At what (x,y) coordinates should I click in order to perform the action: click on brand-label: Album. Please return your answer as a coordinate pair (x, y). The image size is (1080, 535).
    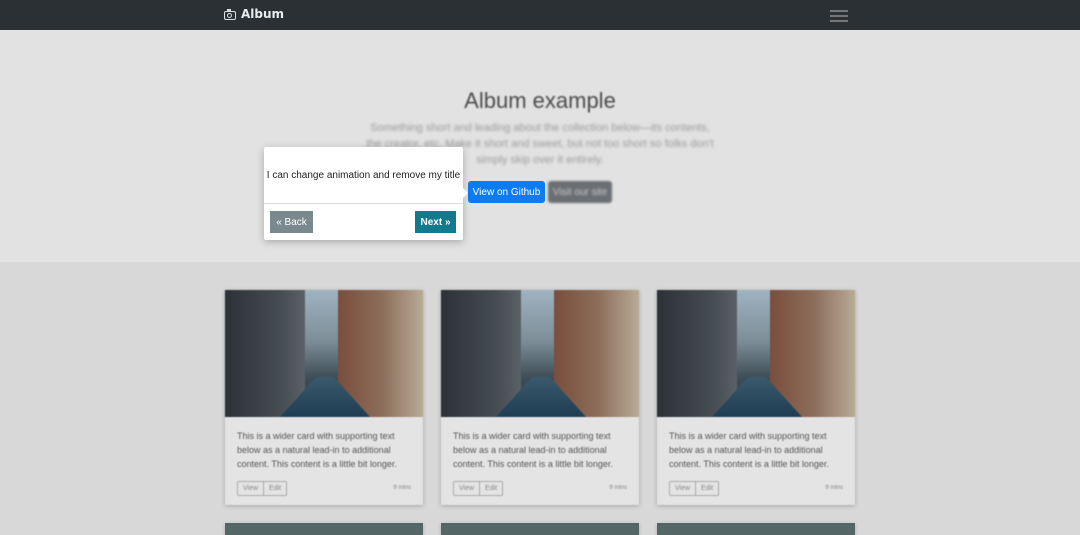
    Looking at the image, I should click on (263, 14).